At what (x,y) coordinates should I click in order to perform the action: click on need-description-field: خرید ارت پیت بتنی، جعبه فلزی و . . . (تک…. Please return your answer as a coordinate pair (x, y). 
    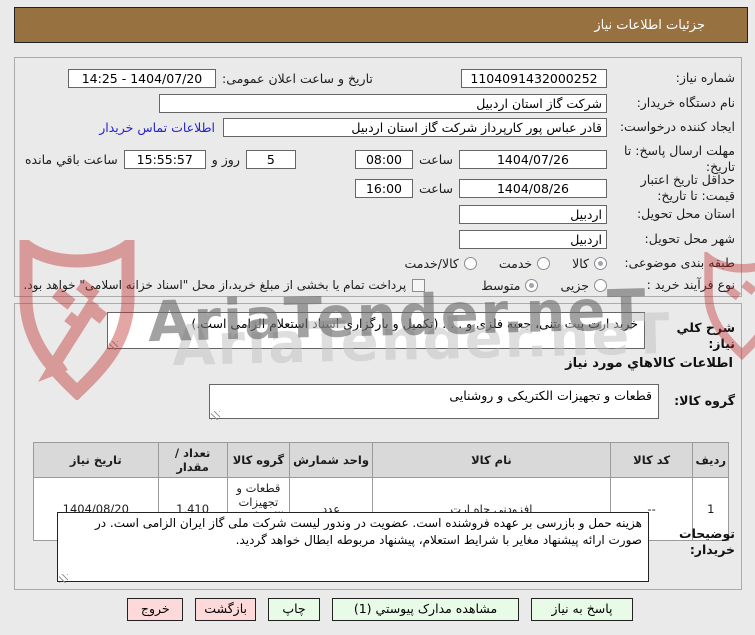
    Looking at the image, I should click on (376, 330).